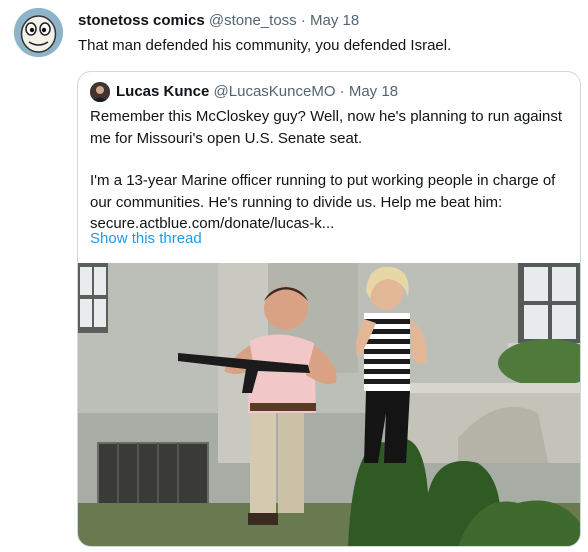 The width and height of the screenshot is (588, 552). What do you see at coordinates (146, 239) in the screenshot?
I see `show-thread-link: Show this thread` at bounding box center [146, 239].